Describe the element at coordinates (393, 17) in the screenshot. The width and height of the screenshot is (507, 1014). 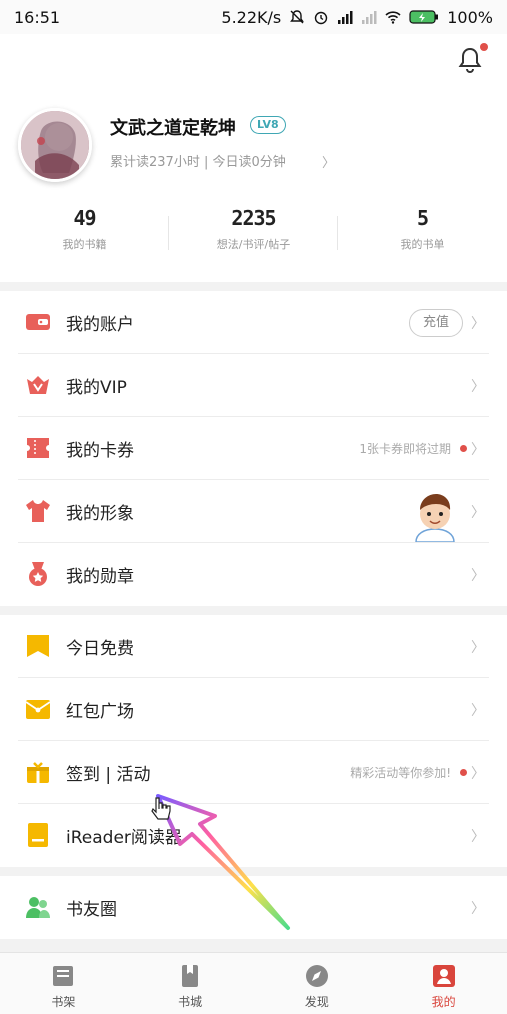
I see `wifi-icon` at that location.